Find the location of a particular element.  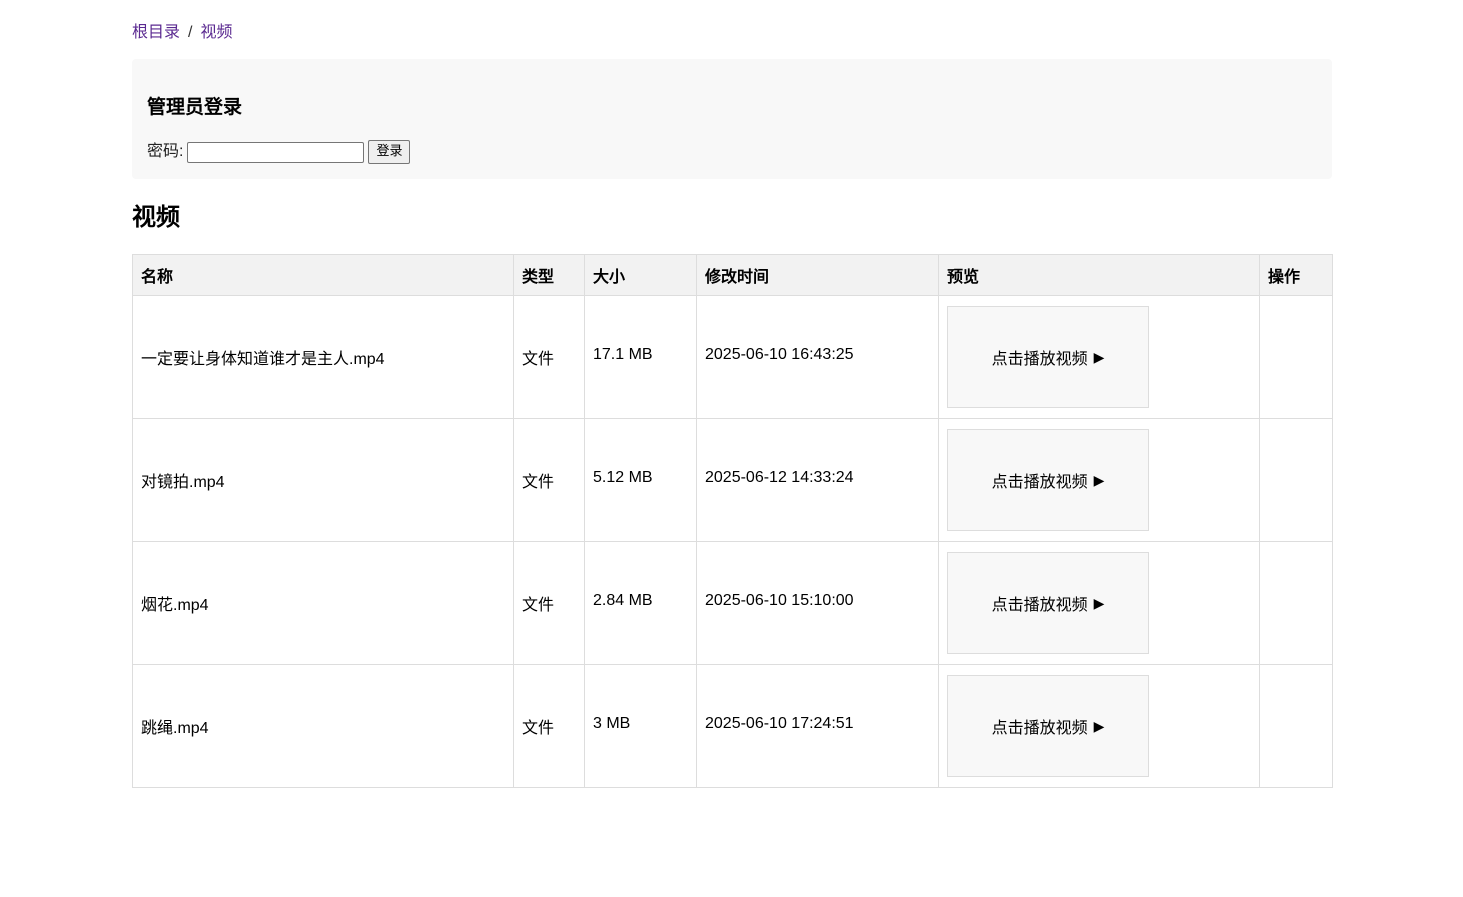

file-modified-cell: 2025-06-10 15:10:00 is located at coordinates (817, 603).